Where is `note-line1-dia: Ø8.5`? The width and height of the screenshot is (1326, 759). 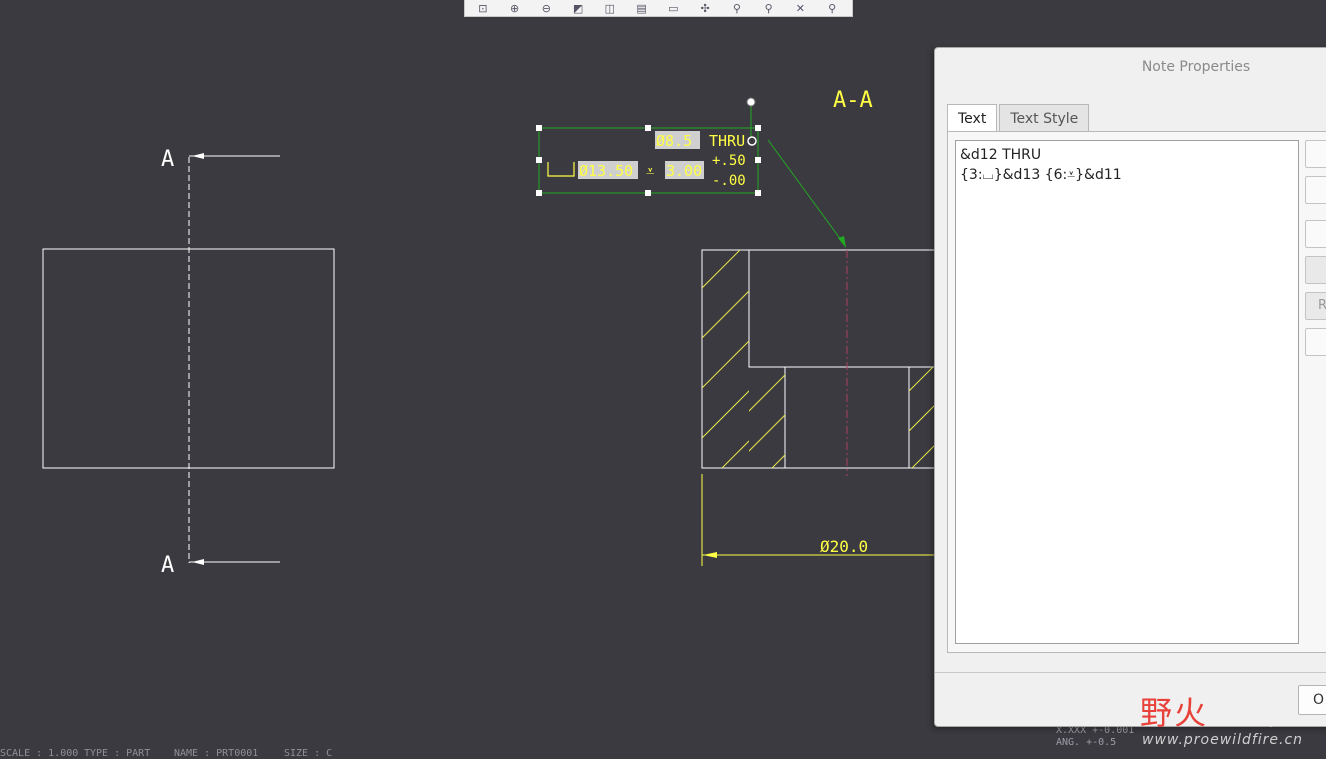
note-line1-dia: Ø8.5 is located at coordinates (674, 141).